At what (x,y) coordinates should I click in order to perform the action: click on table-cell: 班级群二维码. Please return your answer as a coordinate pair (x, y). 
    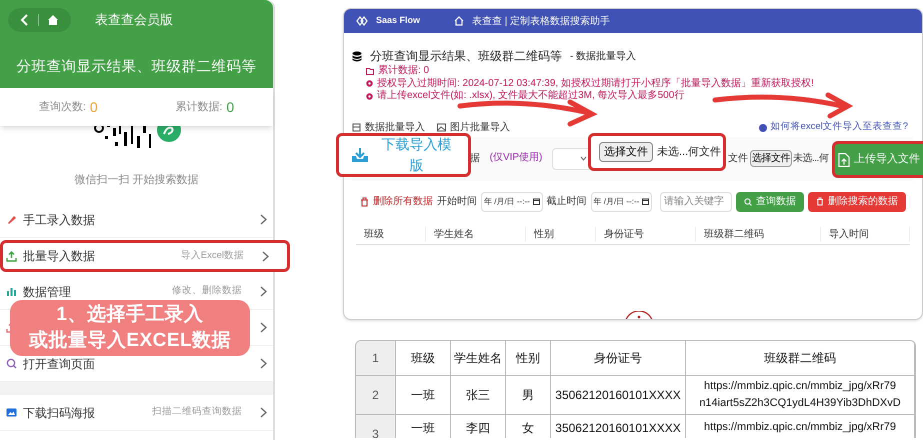
    Looking at the image, I should click on (800, 358).